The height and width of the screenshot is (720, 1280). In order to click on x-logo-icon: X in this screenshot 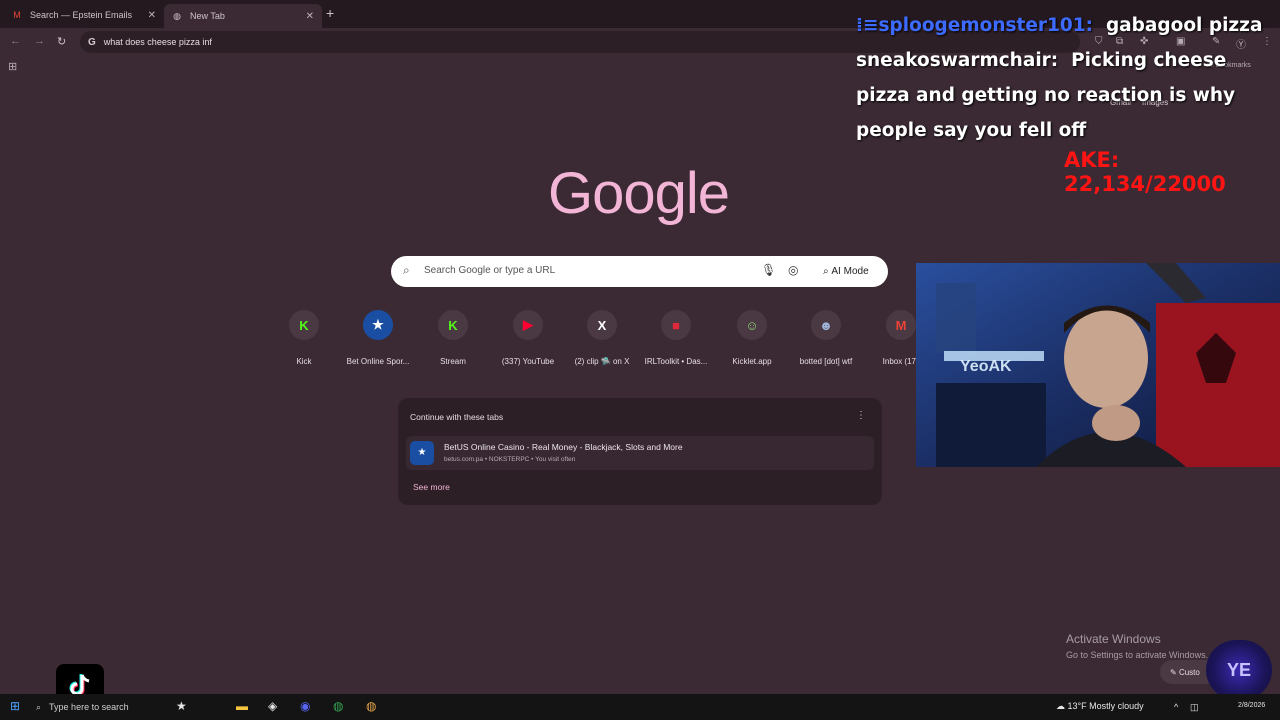, I will do `click(602, 325)`.